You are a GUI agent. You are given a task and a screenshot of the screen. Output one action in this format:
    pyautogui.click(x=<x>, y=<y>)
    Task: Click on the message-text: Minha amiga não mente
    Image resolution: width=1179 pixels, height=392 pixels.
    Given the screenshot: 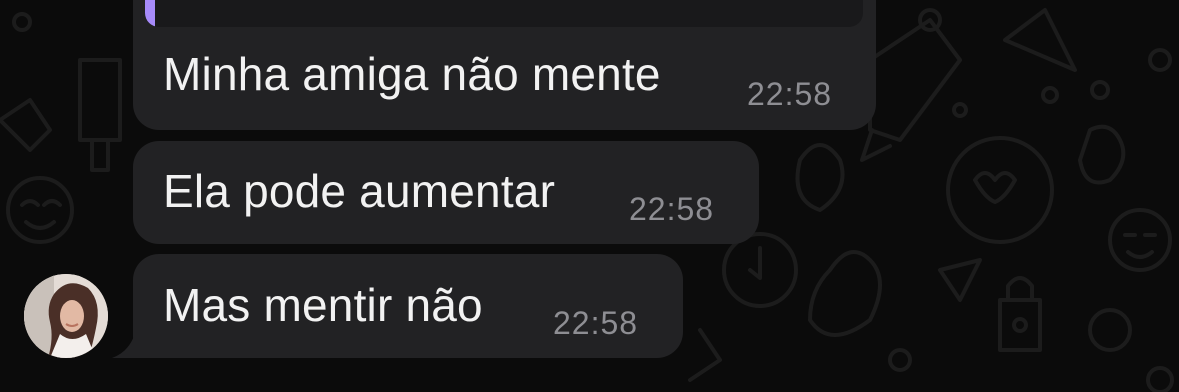 What is the action you would take?
    pyautogui.click(x=412, y=74)
    